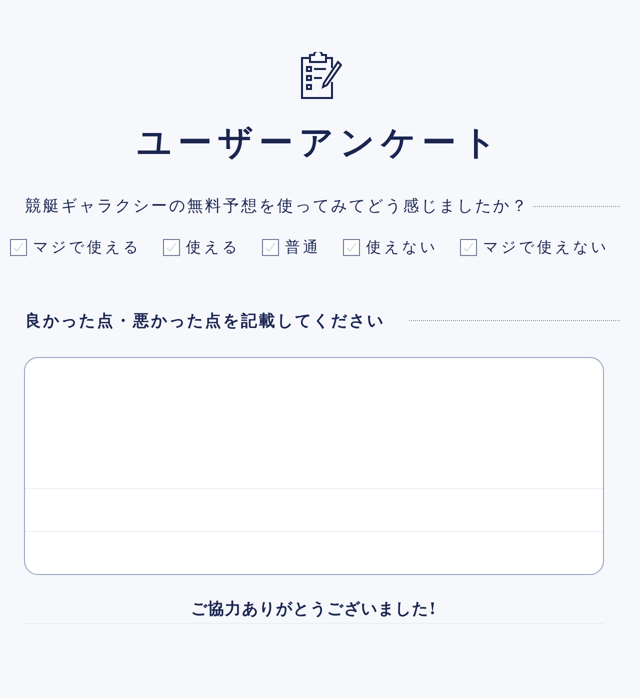 The image size is (640, 699). Describe the element at coordinates (320, 76) in the screenshot. I see `clipboard-checklist-icon` at that location.